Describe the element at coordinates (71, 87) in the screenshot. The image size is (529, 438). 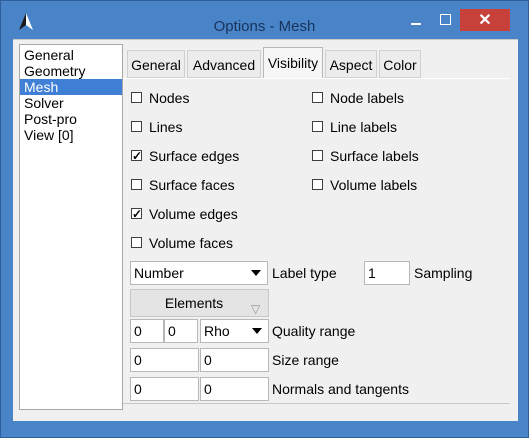
I see `sidebar-item-mesh: Mesh` at that location.